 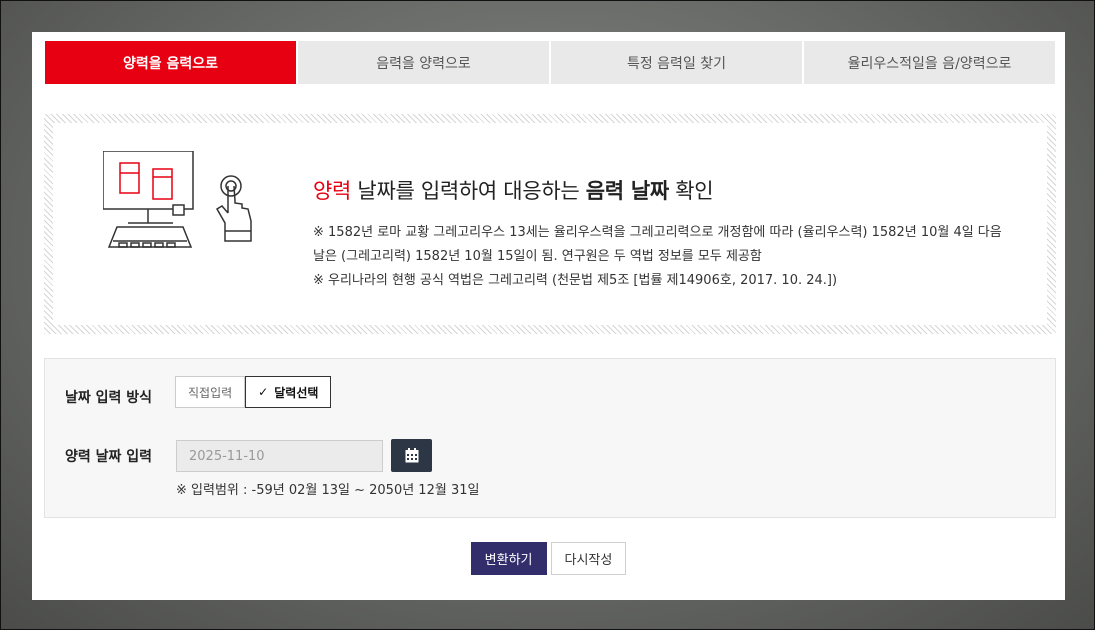 What do you see at coordinates (675, 62) in the screenshot?
I see `tab-find-lunar-date: 특정 음력일 찾기` at bounding box center [675, 62].